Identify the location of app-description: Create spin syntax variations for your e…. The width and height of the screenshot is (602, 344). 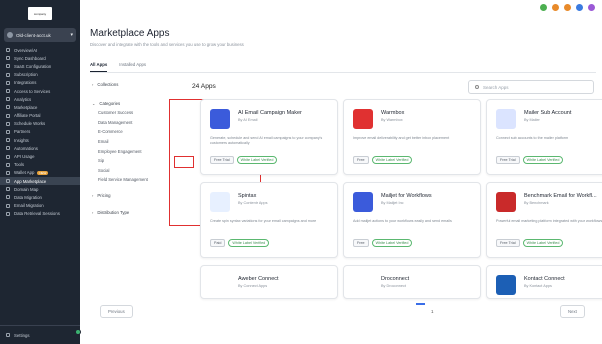
(263, 221).